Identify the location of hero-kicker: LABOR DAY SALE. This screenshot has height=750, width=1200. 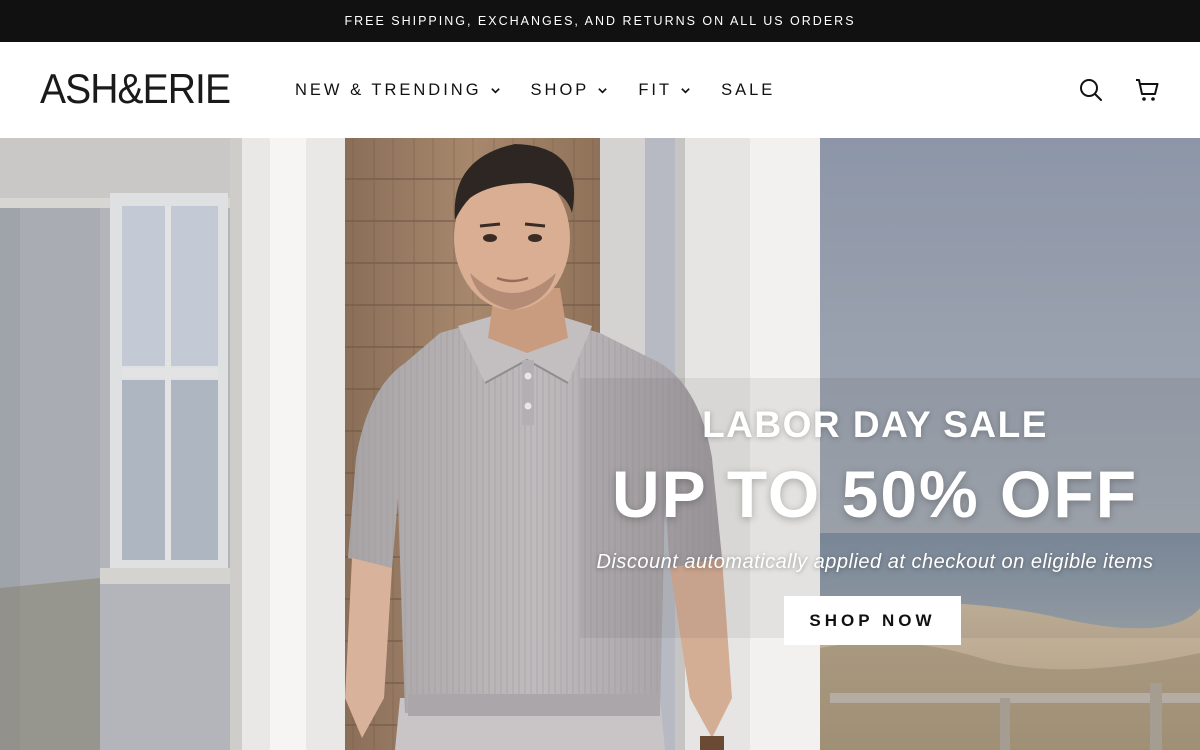
(875, 424).